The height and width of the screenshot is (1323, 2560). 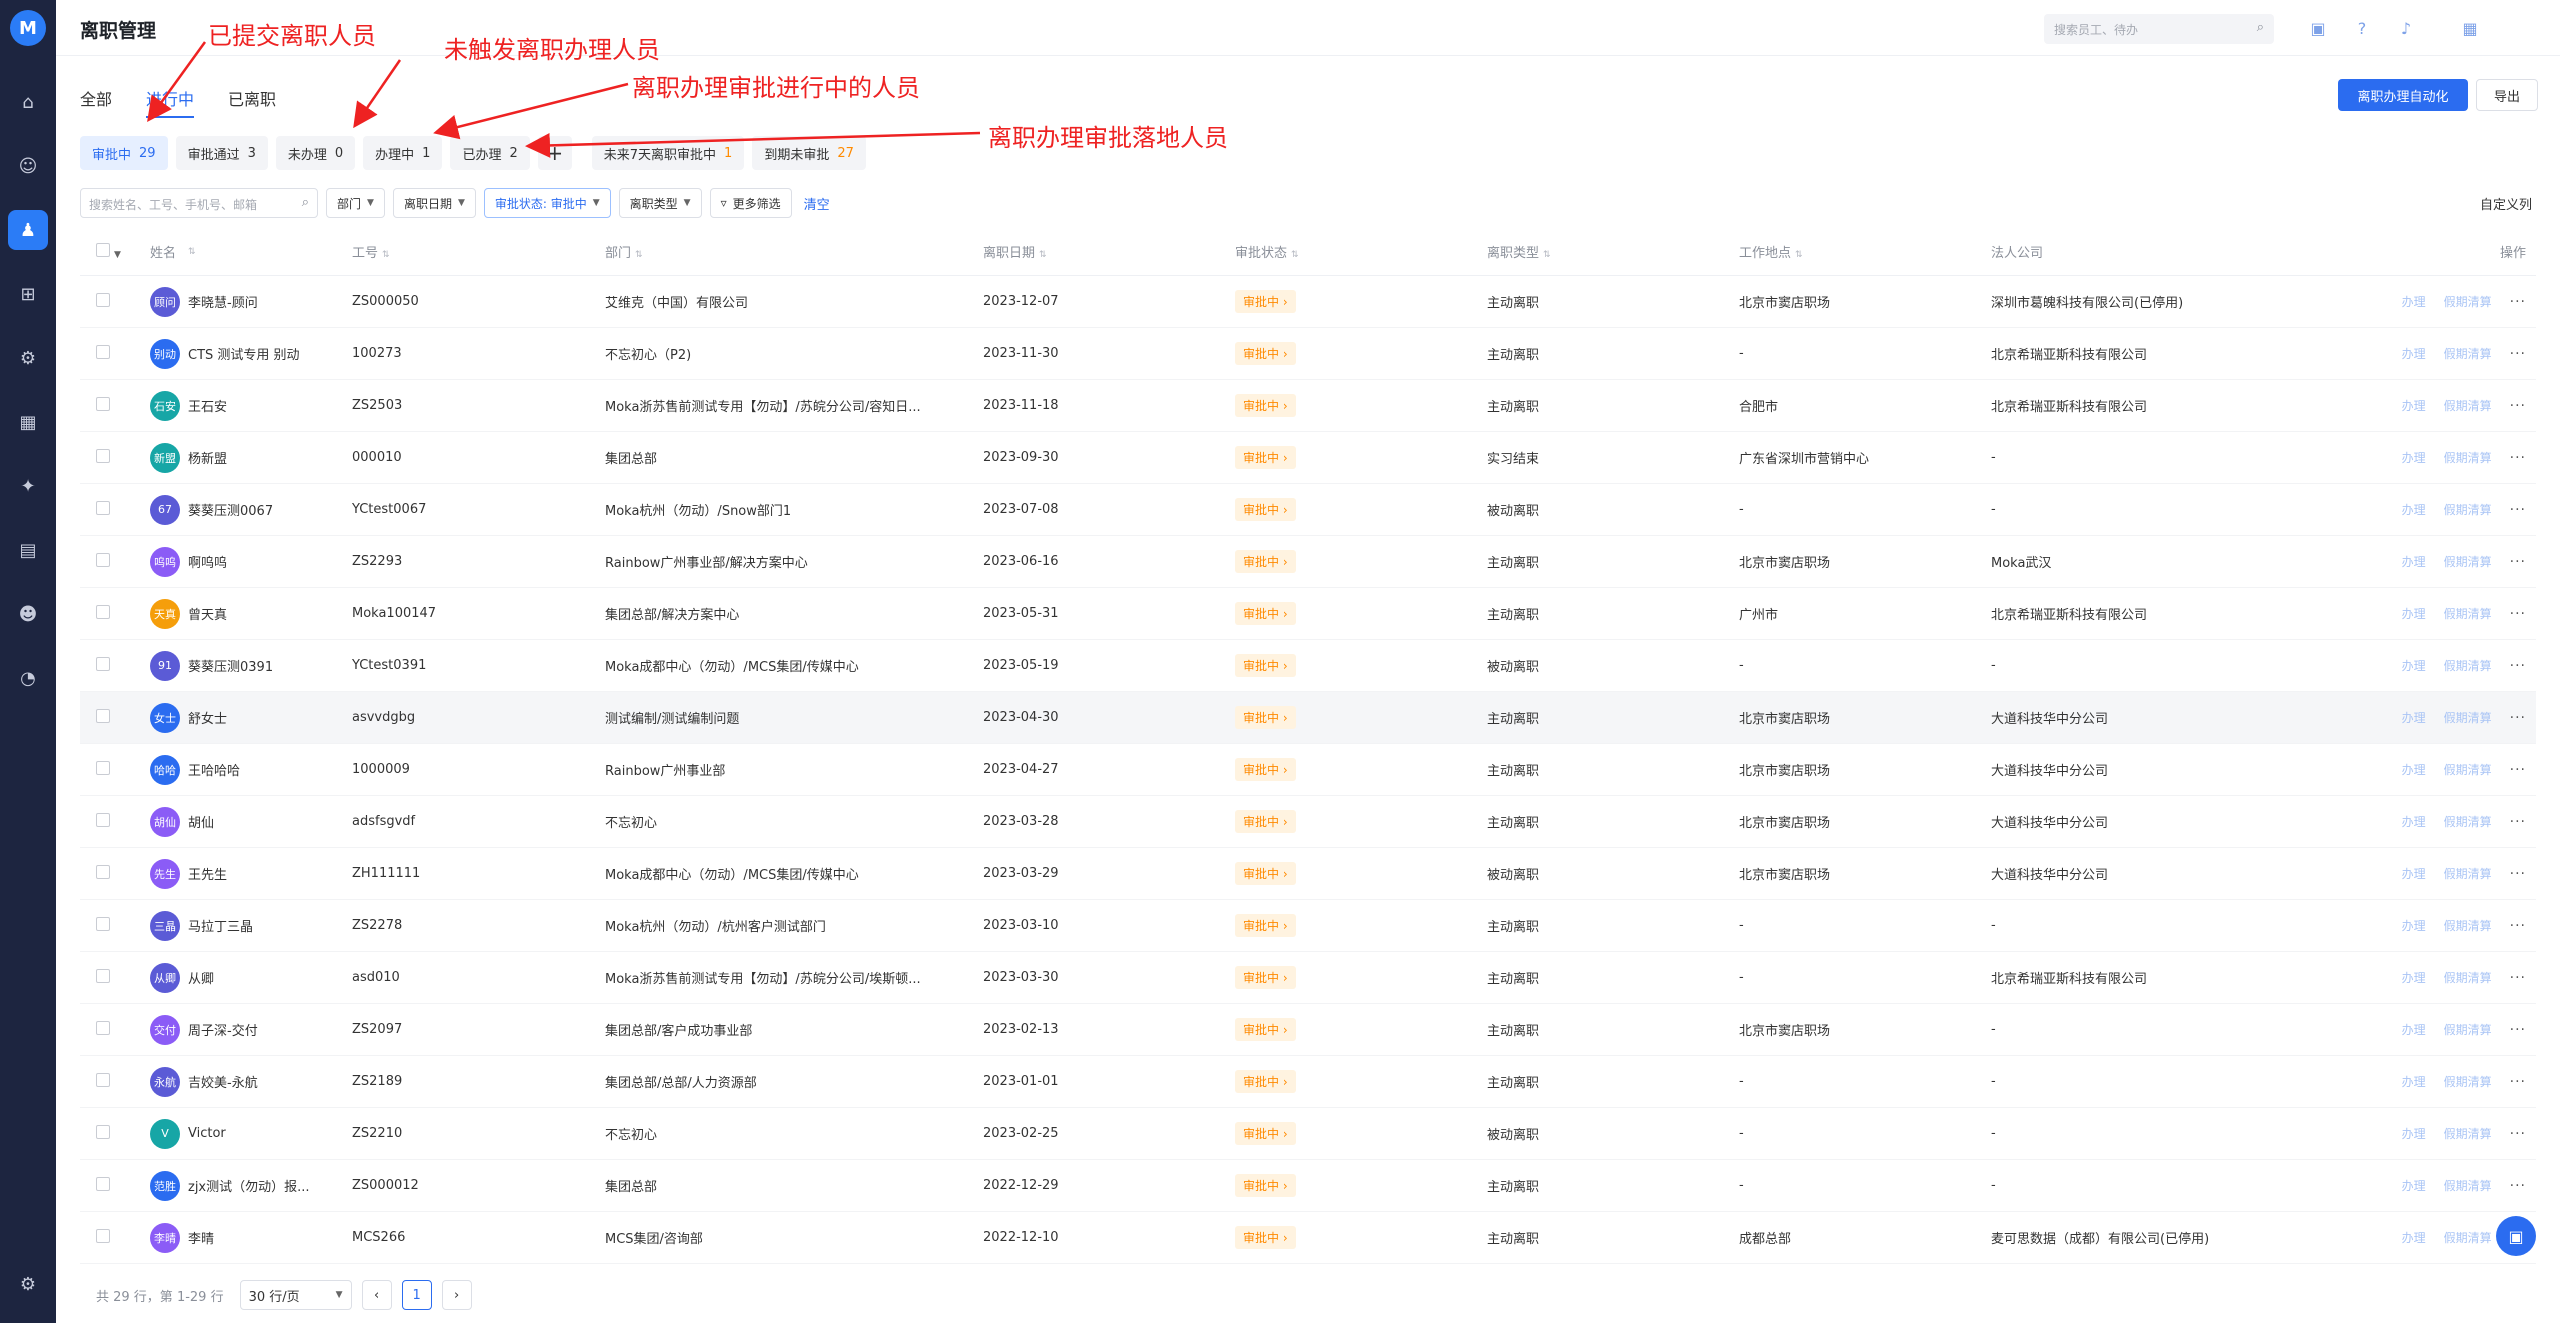 I want to click on user-settings-icon: ⚙, so click(x=28, y=358).